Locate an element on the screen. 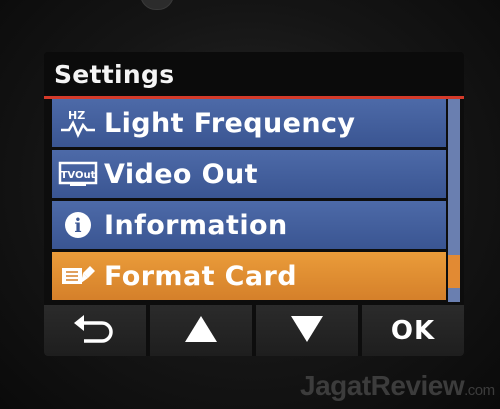 The height and width of the screenshot is (409, 500). menu-item-format-card: Format Card is located at coordinates (249, 276).